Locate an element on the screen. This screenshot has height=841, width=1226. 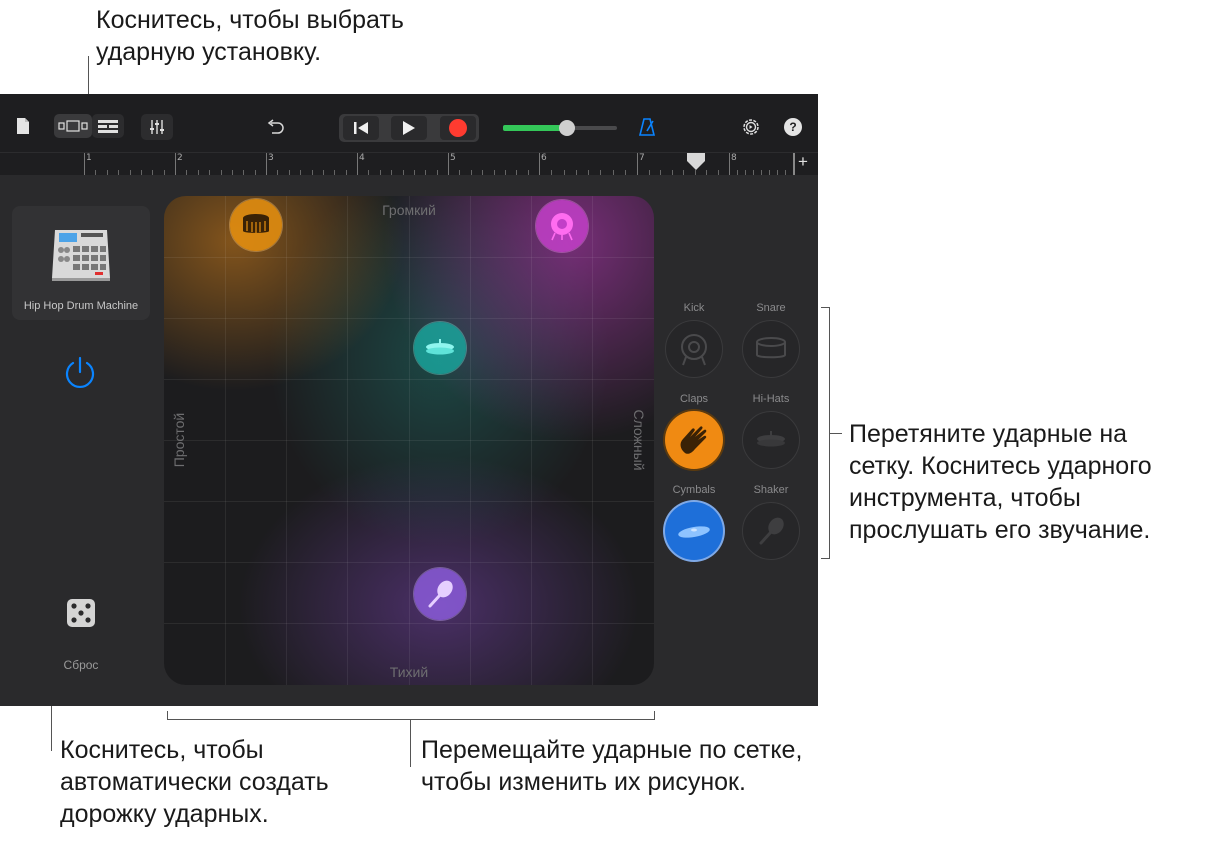
settings-icon is located at coordinates (751, 127).